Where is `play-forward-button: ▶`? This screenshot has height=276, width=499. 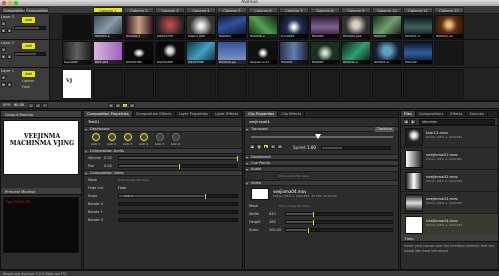
play-forward-button: ▶ is located at coordinates (266, 146).